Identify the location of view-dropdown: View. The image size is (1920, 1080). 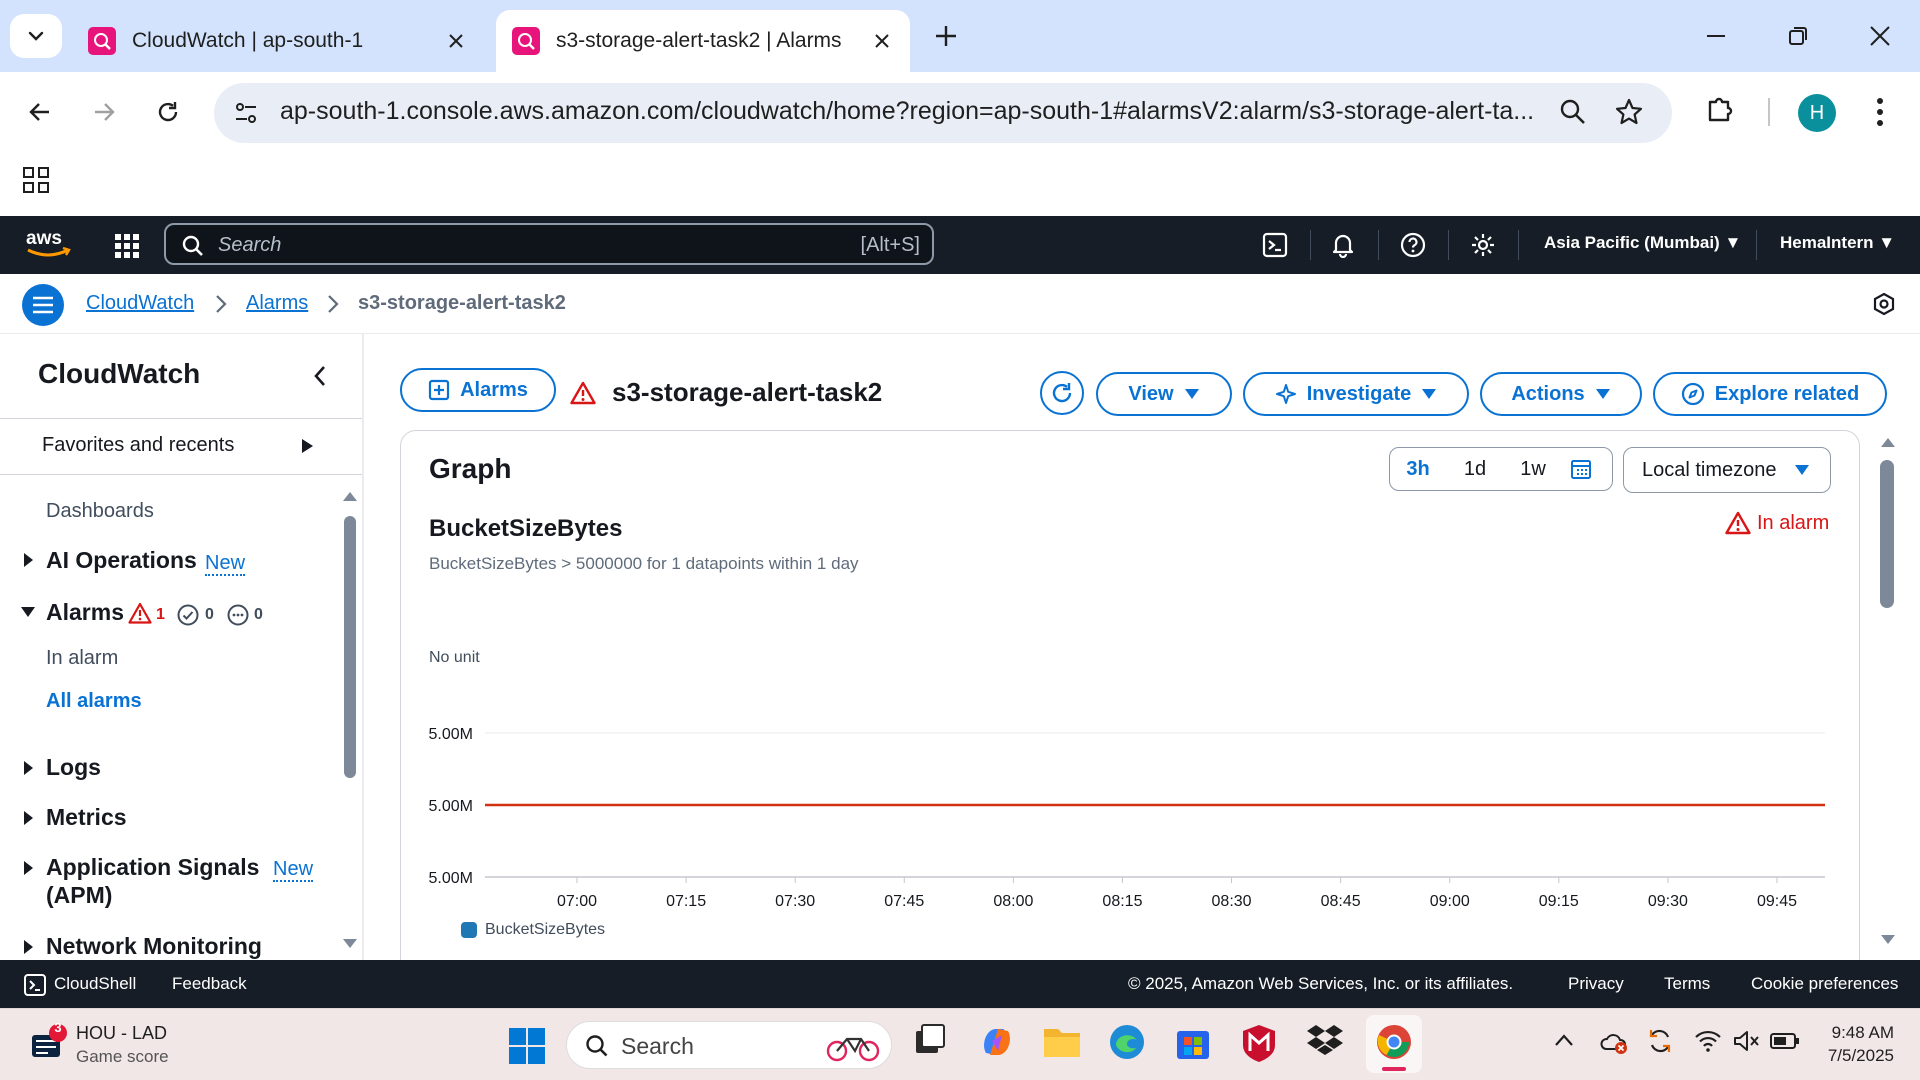
(1164, 394).